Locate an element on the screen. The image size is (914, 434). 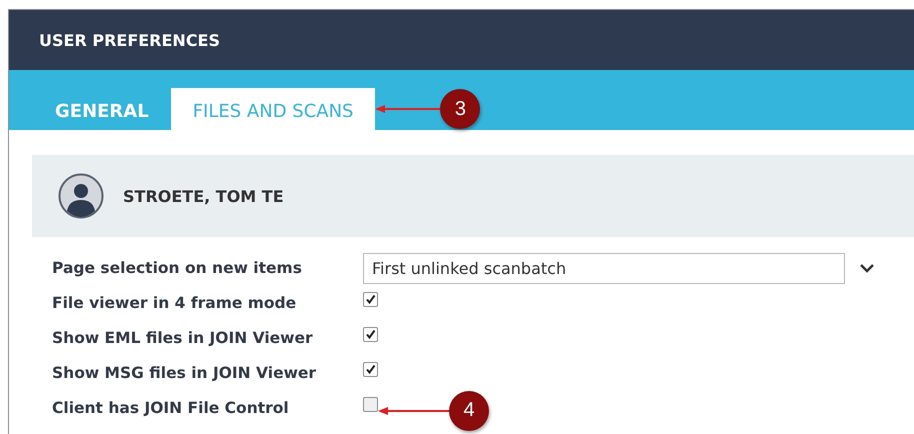
tab: GENERAL is located at coordinates (102, 109).